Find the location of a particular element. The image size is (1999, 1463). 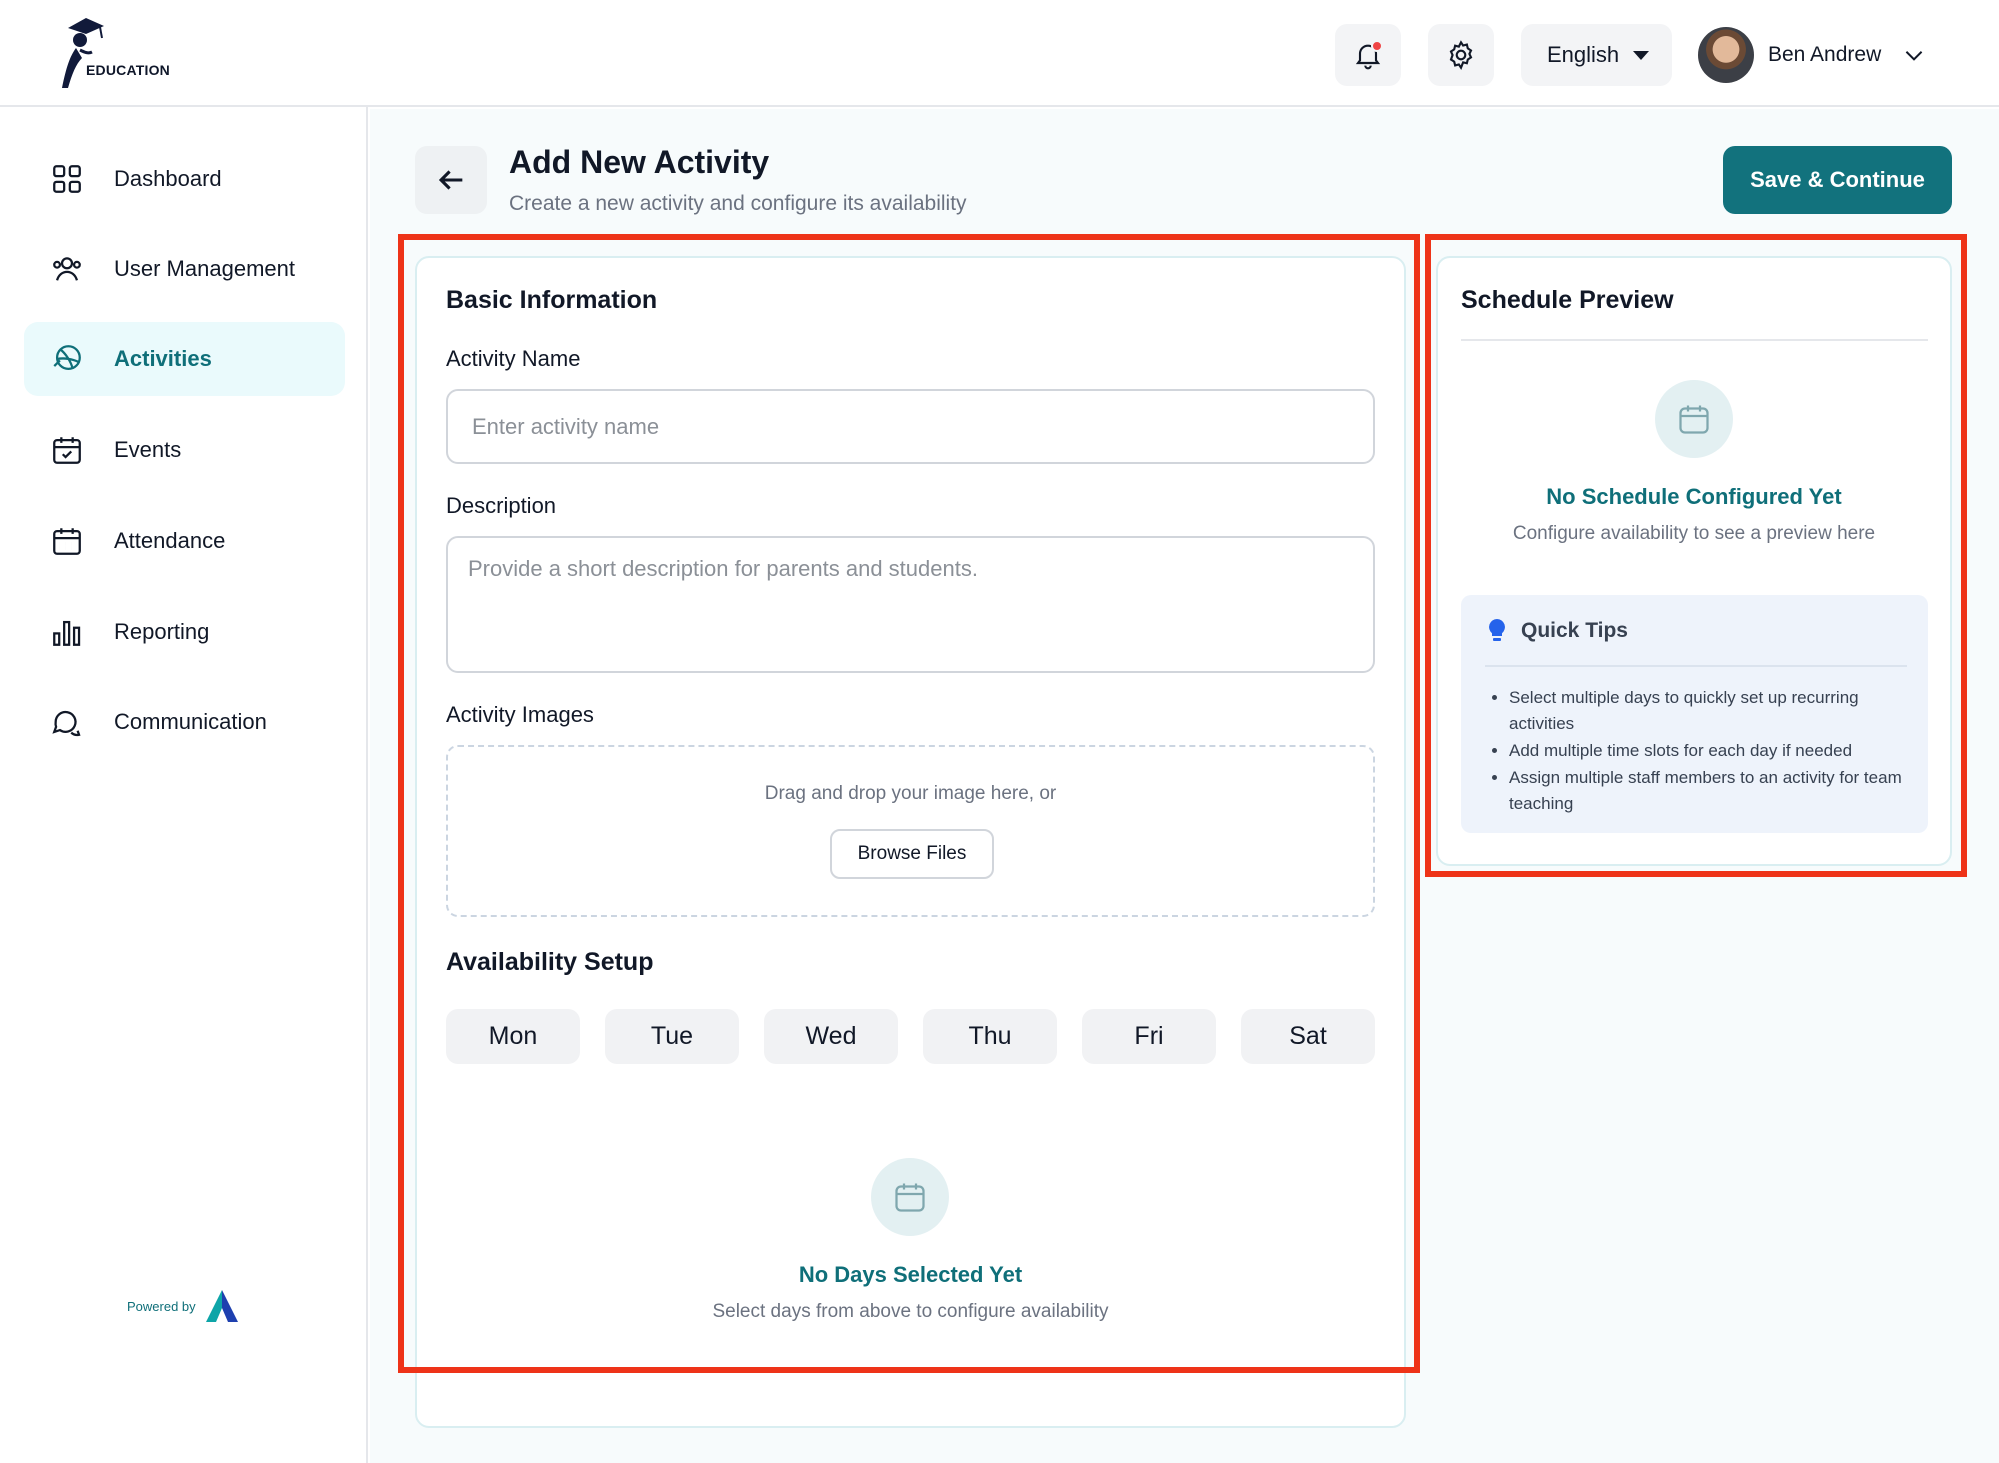

sidebar-item-communication: Communication is located at coordinates (184, 722).